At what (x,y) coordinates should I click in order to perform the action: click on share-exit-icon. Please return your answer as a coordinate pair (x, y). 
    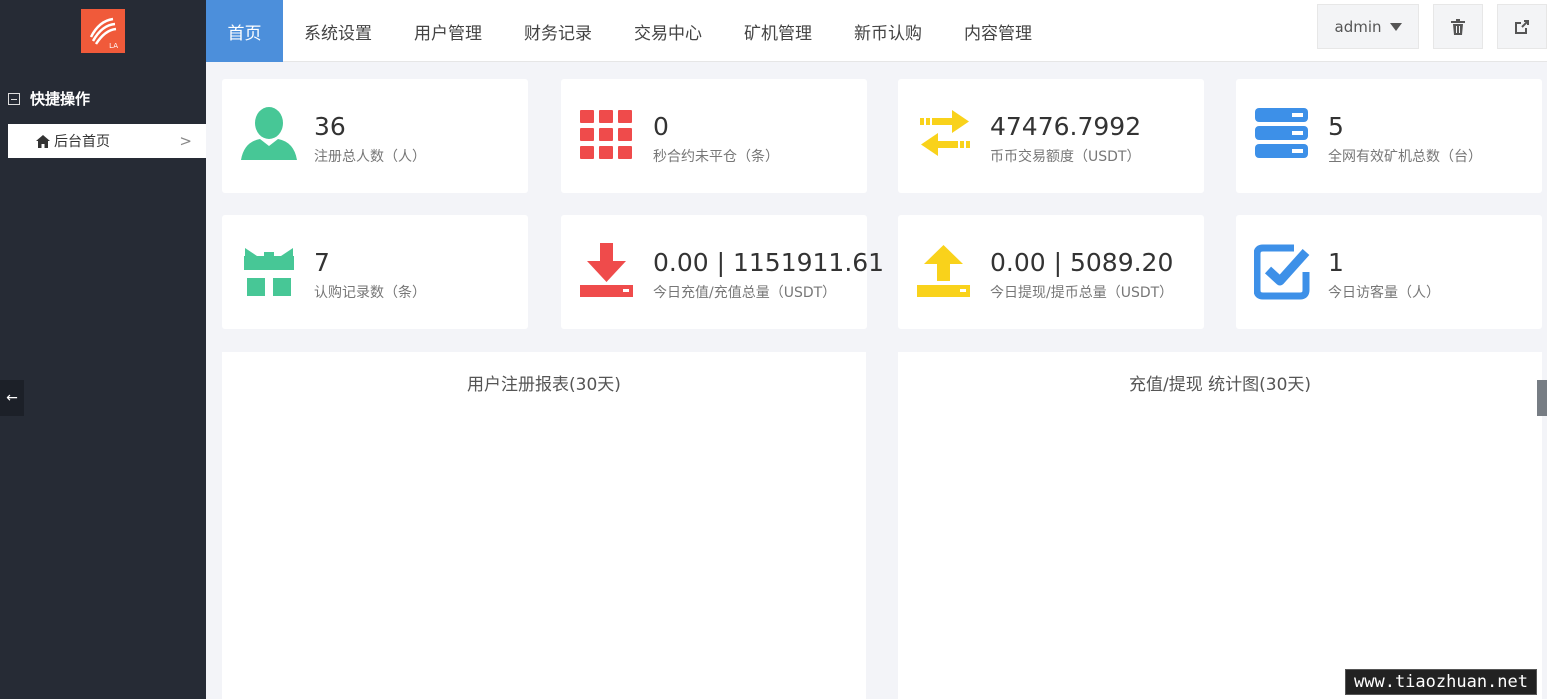
    Looking at the image, I should click on (1522, 26).